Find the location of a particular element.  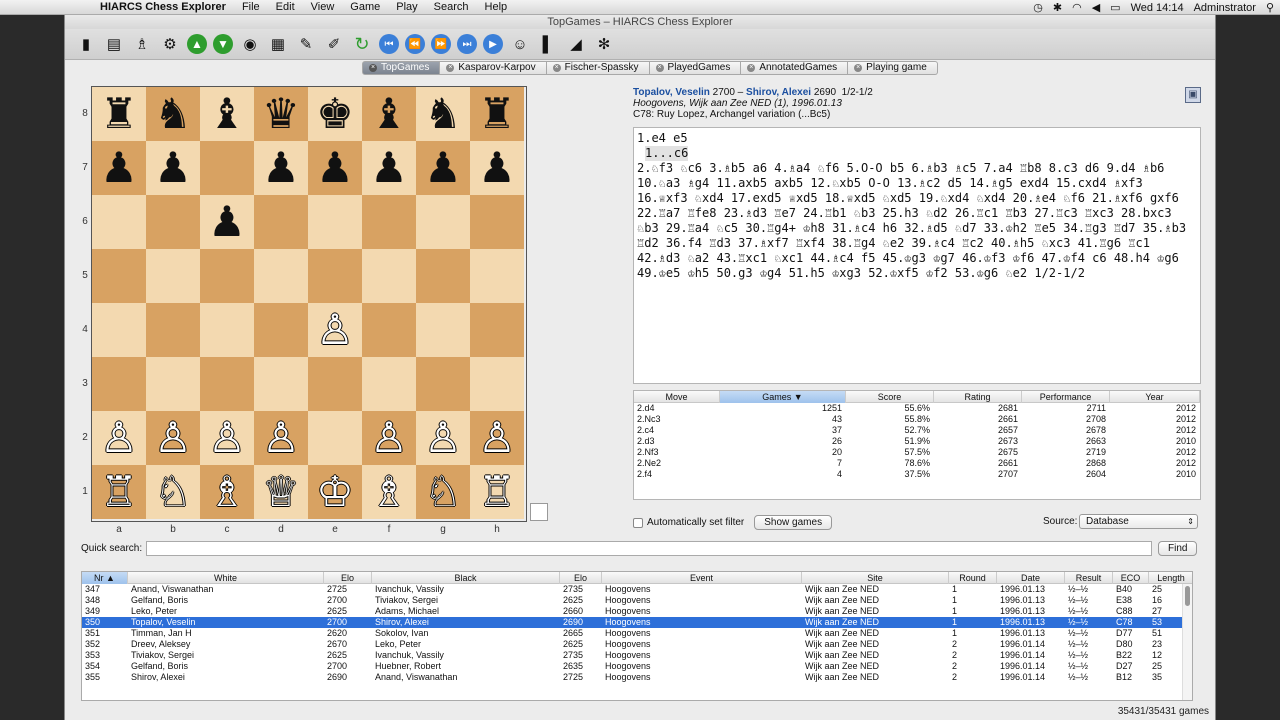

opening-stats-row: 2.c4 37 52.7% 2657 2678 2012 is located at coordinates (917, 430).